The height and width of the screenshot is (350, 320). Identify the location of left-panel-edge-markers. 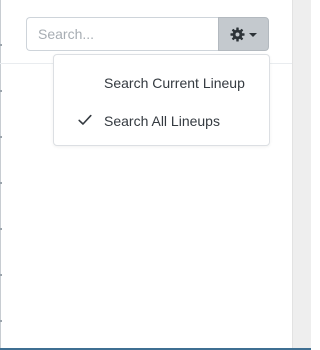
(1, 175).